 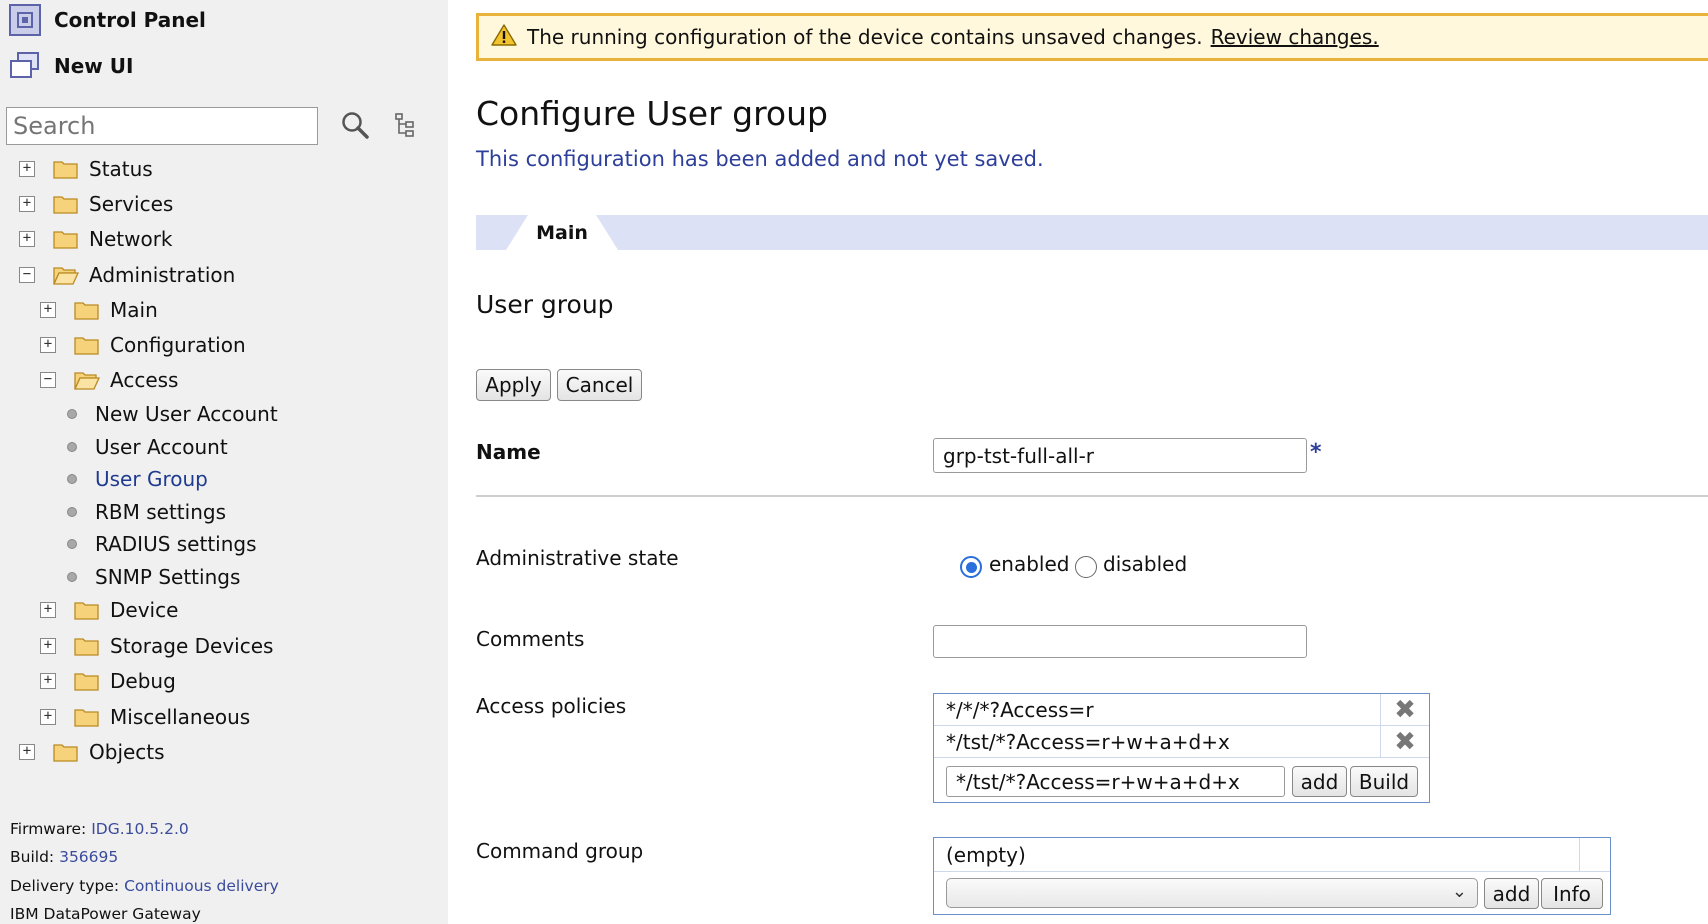 I want to click on tree-item-configuration: + Configuration, so click(x=143, y=345).